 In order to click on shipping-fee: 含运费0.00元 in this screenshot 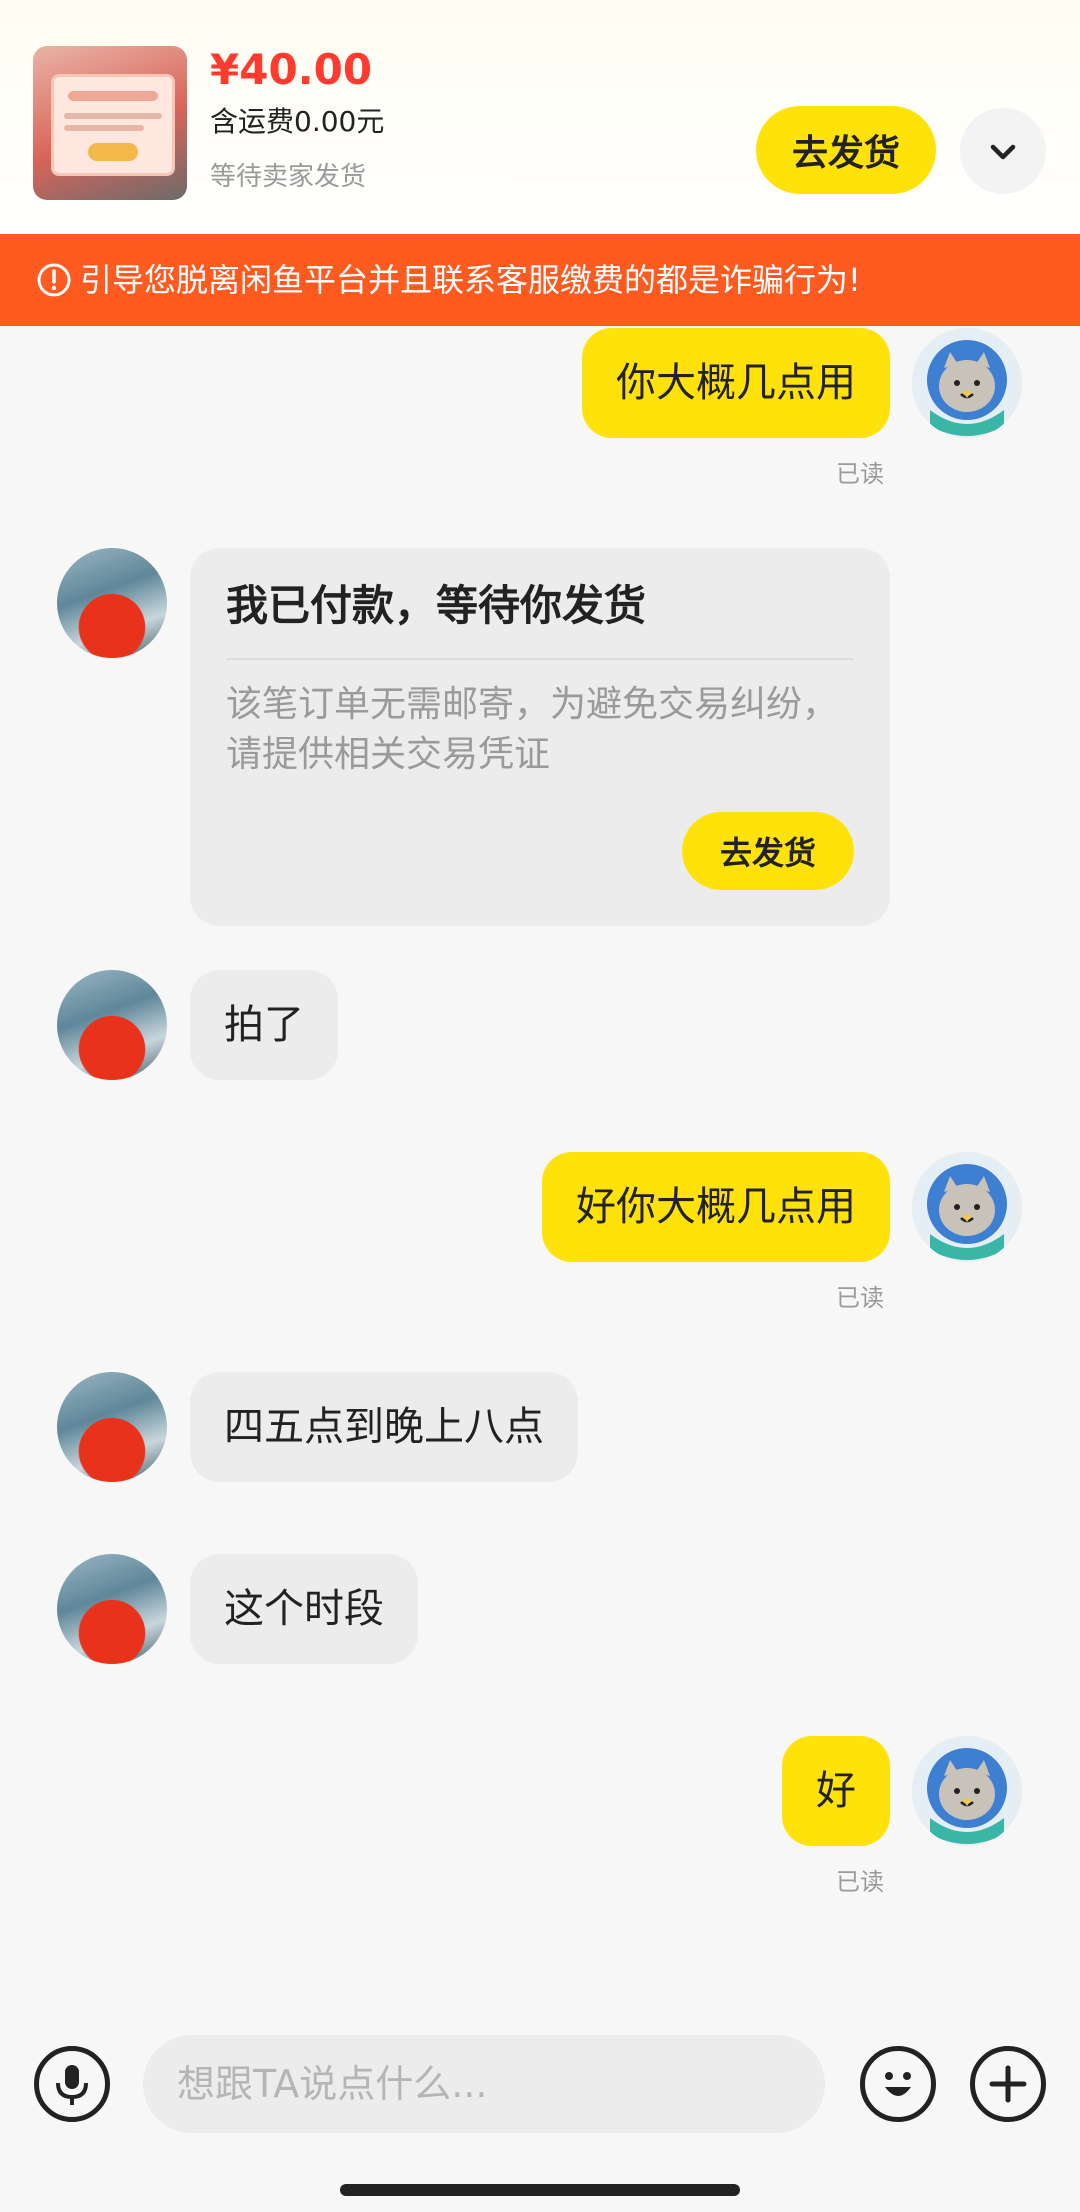, I will do `click(297, 121)`.